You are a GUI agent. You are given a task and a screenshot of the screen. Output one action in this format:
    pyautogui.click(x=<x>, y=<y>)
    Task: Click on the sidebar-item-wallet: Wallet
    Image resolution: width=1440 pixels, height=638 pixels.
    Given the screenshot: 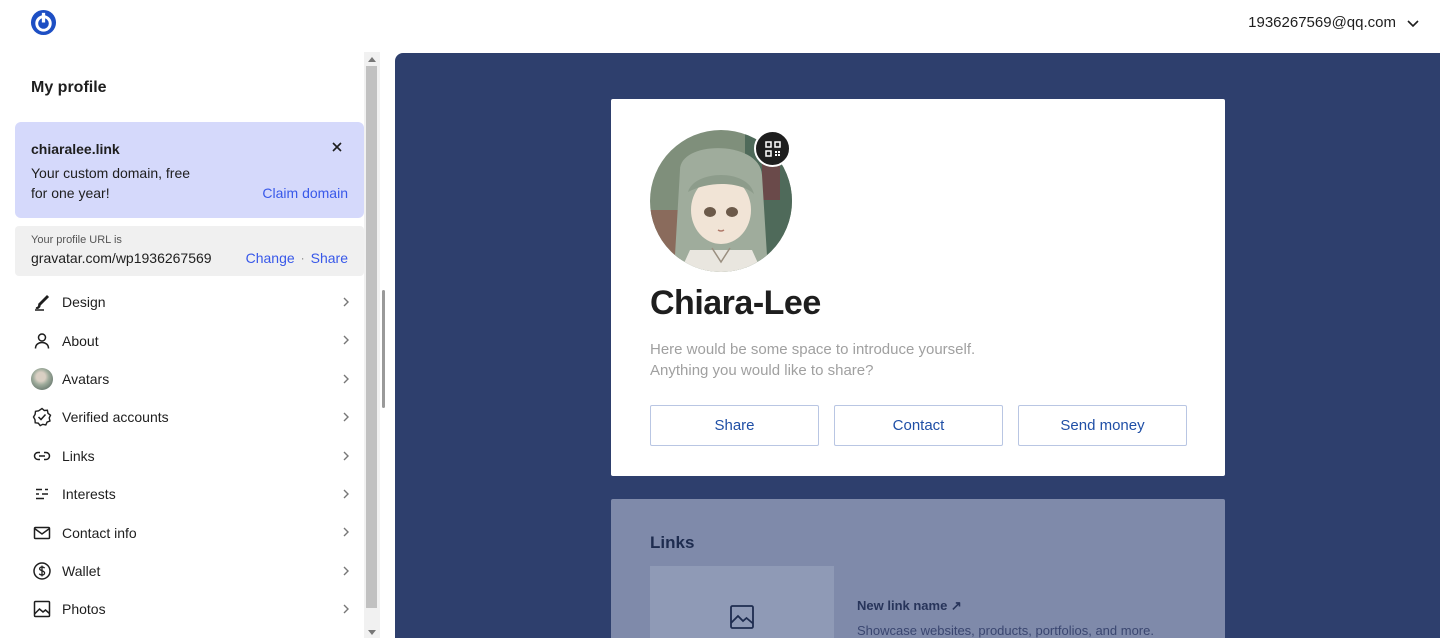 What is the action you would take?
    pyautogui.click(x=182, y=571)
    